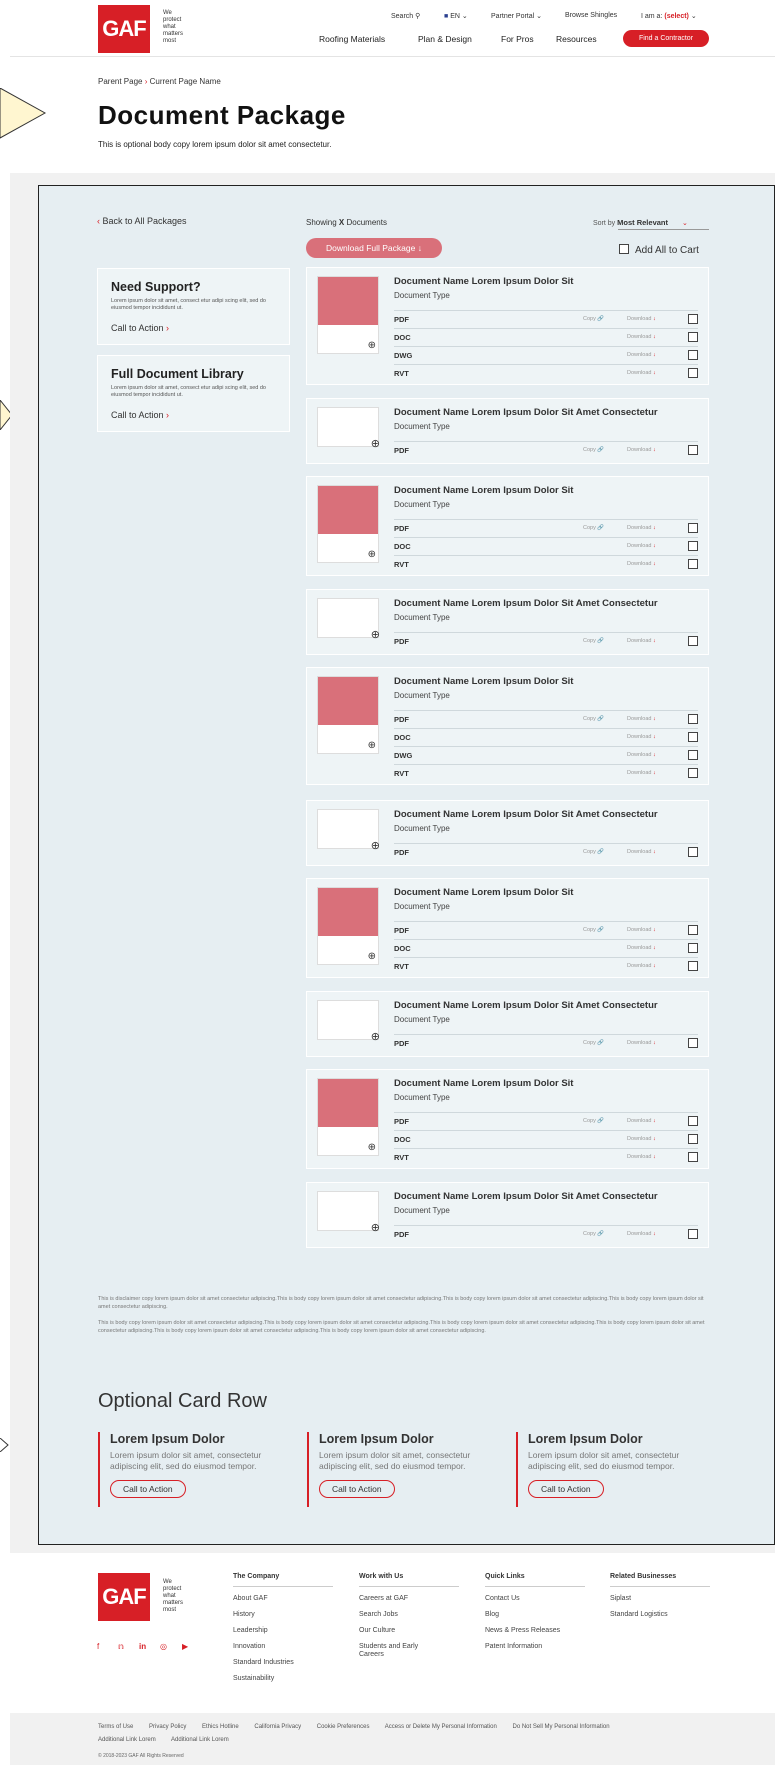 This screenshot has height=1765, width=775. Describe the element at coordinates (409, 1631) in the screenshot. I see `footer-link: Our Culture` at that location.